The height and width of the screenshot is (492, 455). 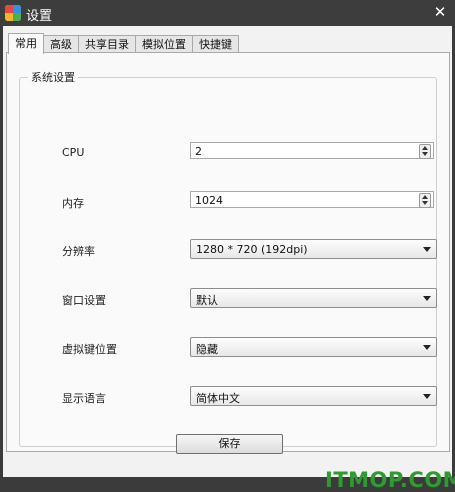 I want to click on close-icon: ✕, so click(x=440, y=12).